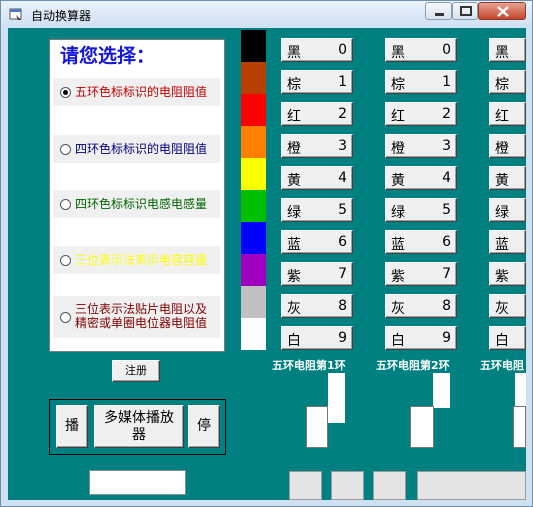 The height and width of the screenshot is (507, 533). I want to click on band1-button: 红2, so click(317, 114).